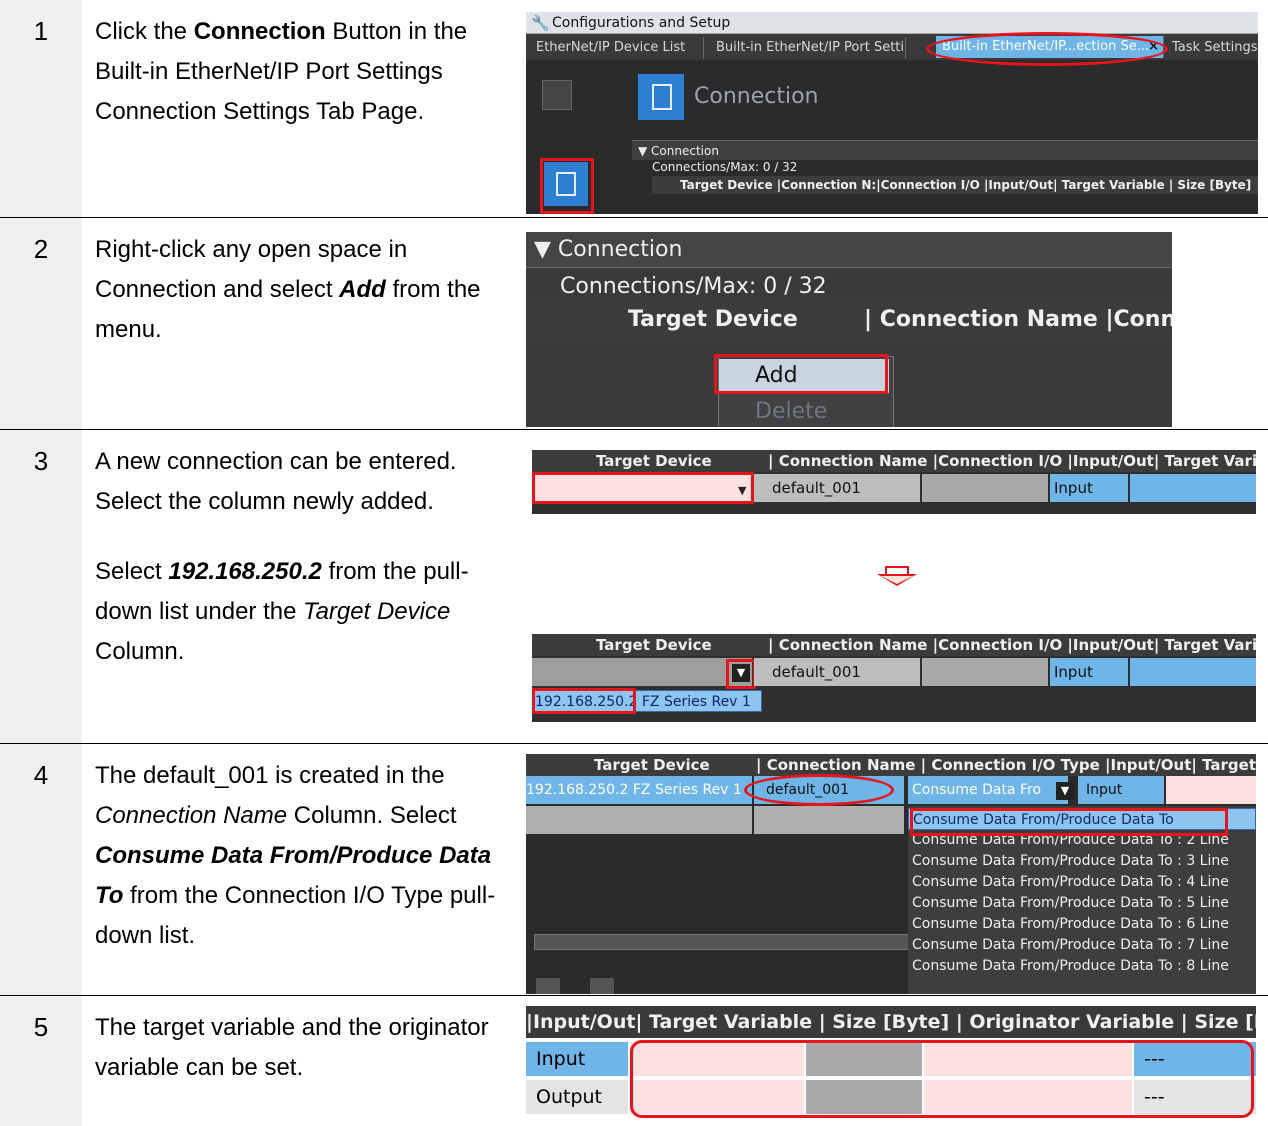 This screenshot has height=1126, width=1268. What do you see at coordinates (892, 23) in the screenshot?
I see `window-titlebar: Configurations and Setup` at bounding box center [892, 23].